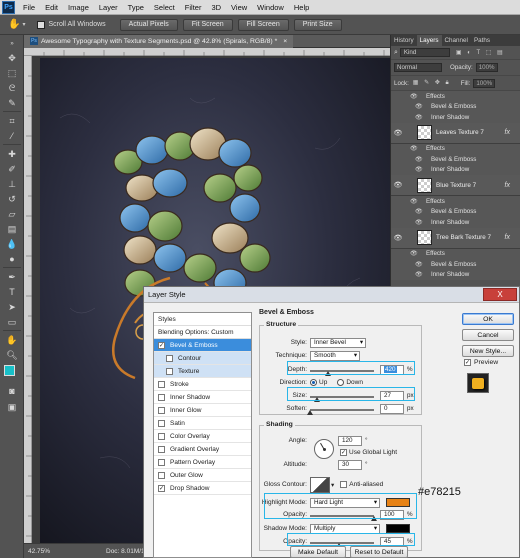 The width and height of the screenshot is (520, 558). Describe the element at coordinates (488, 335) in the screenshot. I see `cancel-button: Cancel` at that location.